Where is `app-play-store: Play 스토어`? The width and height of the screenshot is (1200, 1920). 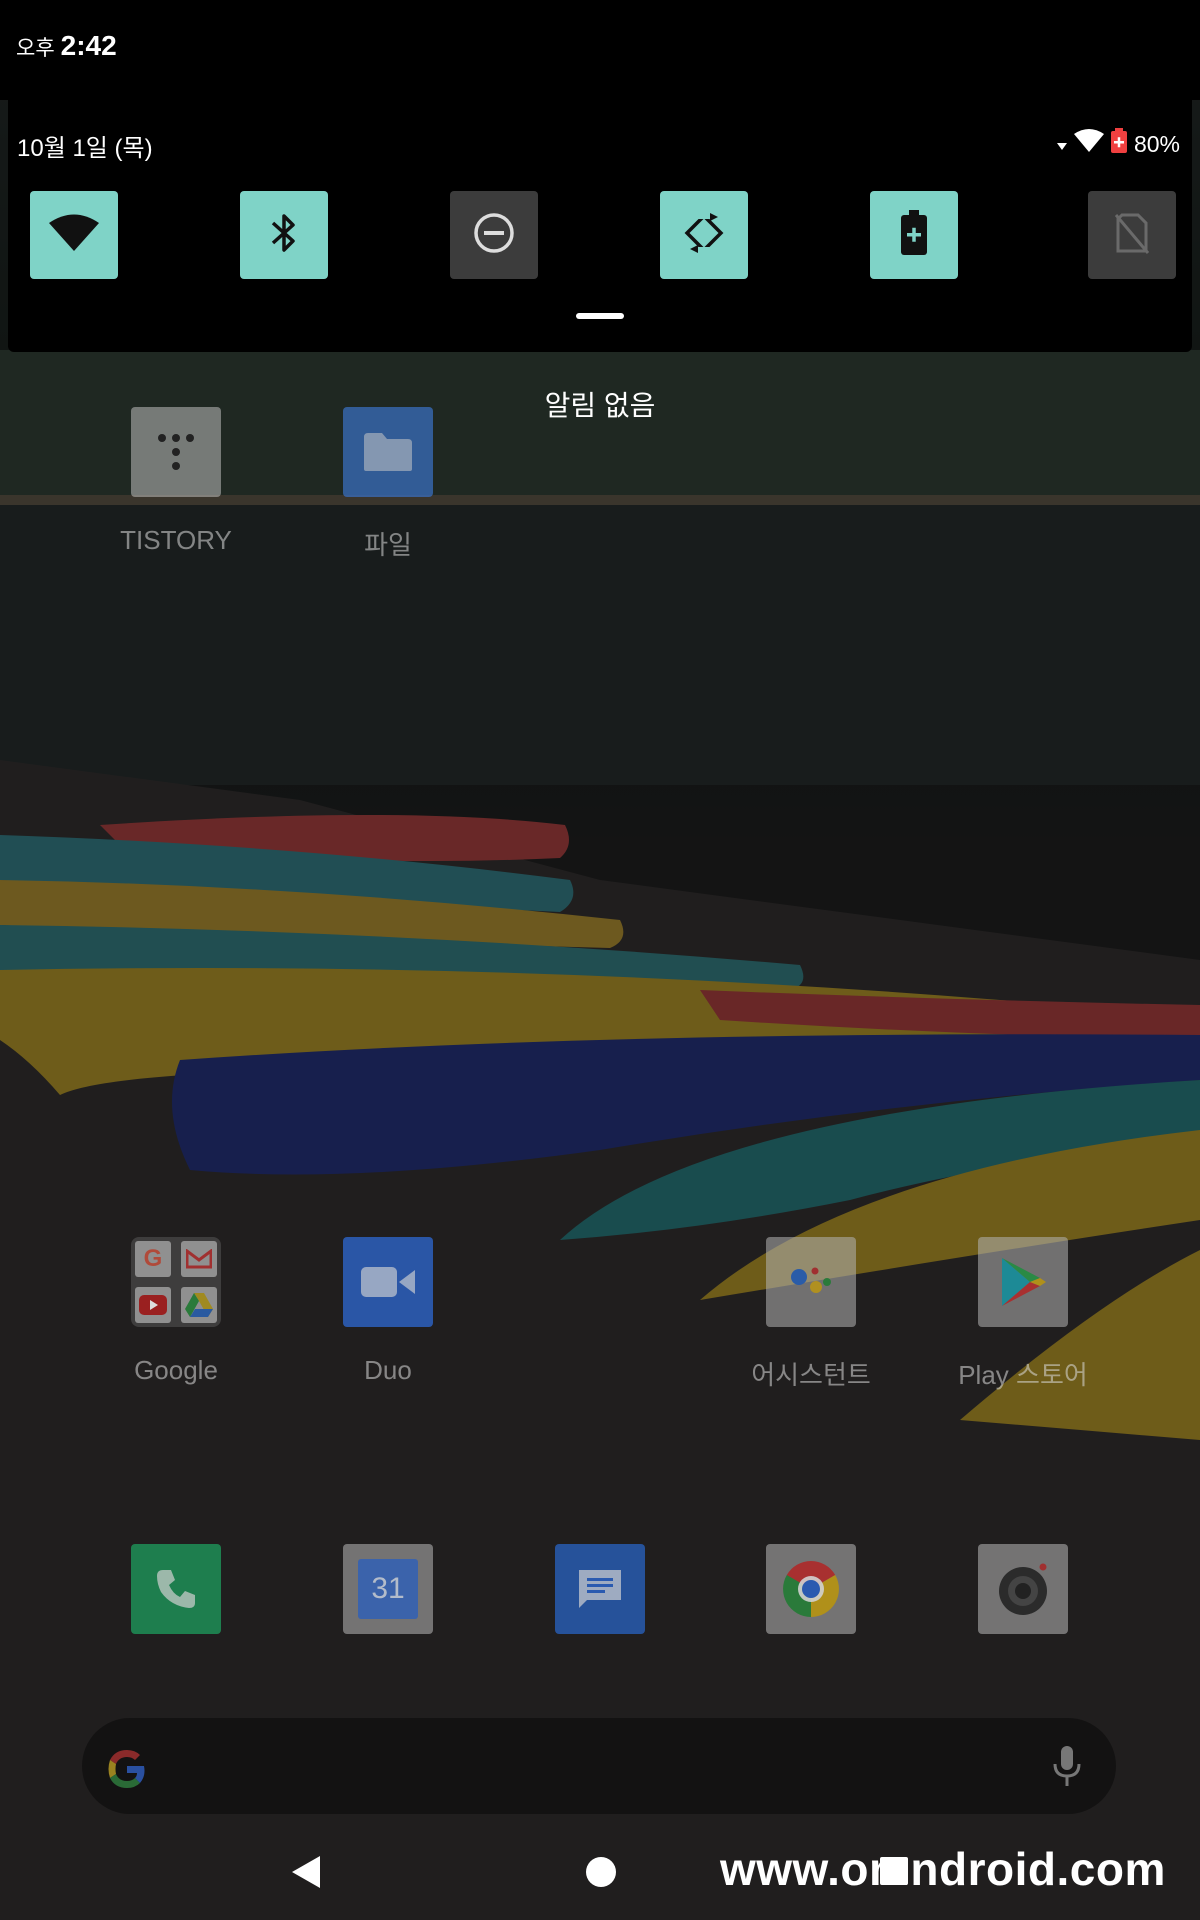 app-play-store: Play 스토어 is located at coordinates (1023, 1314).